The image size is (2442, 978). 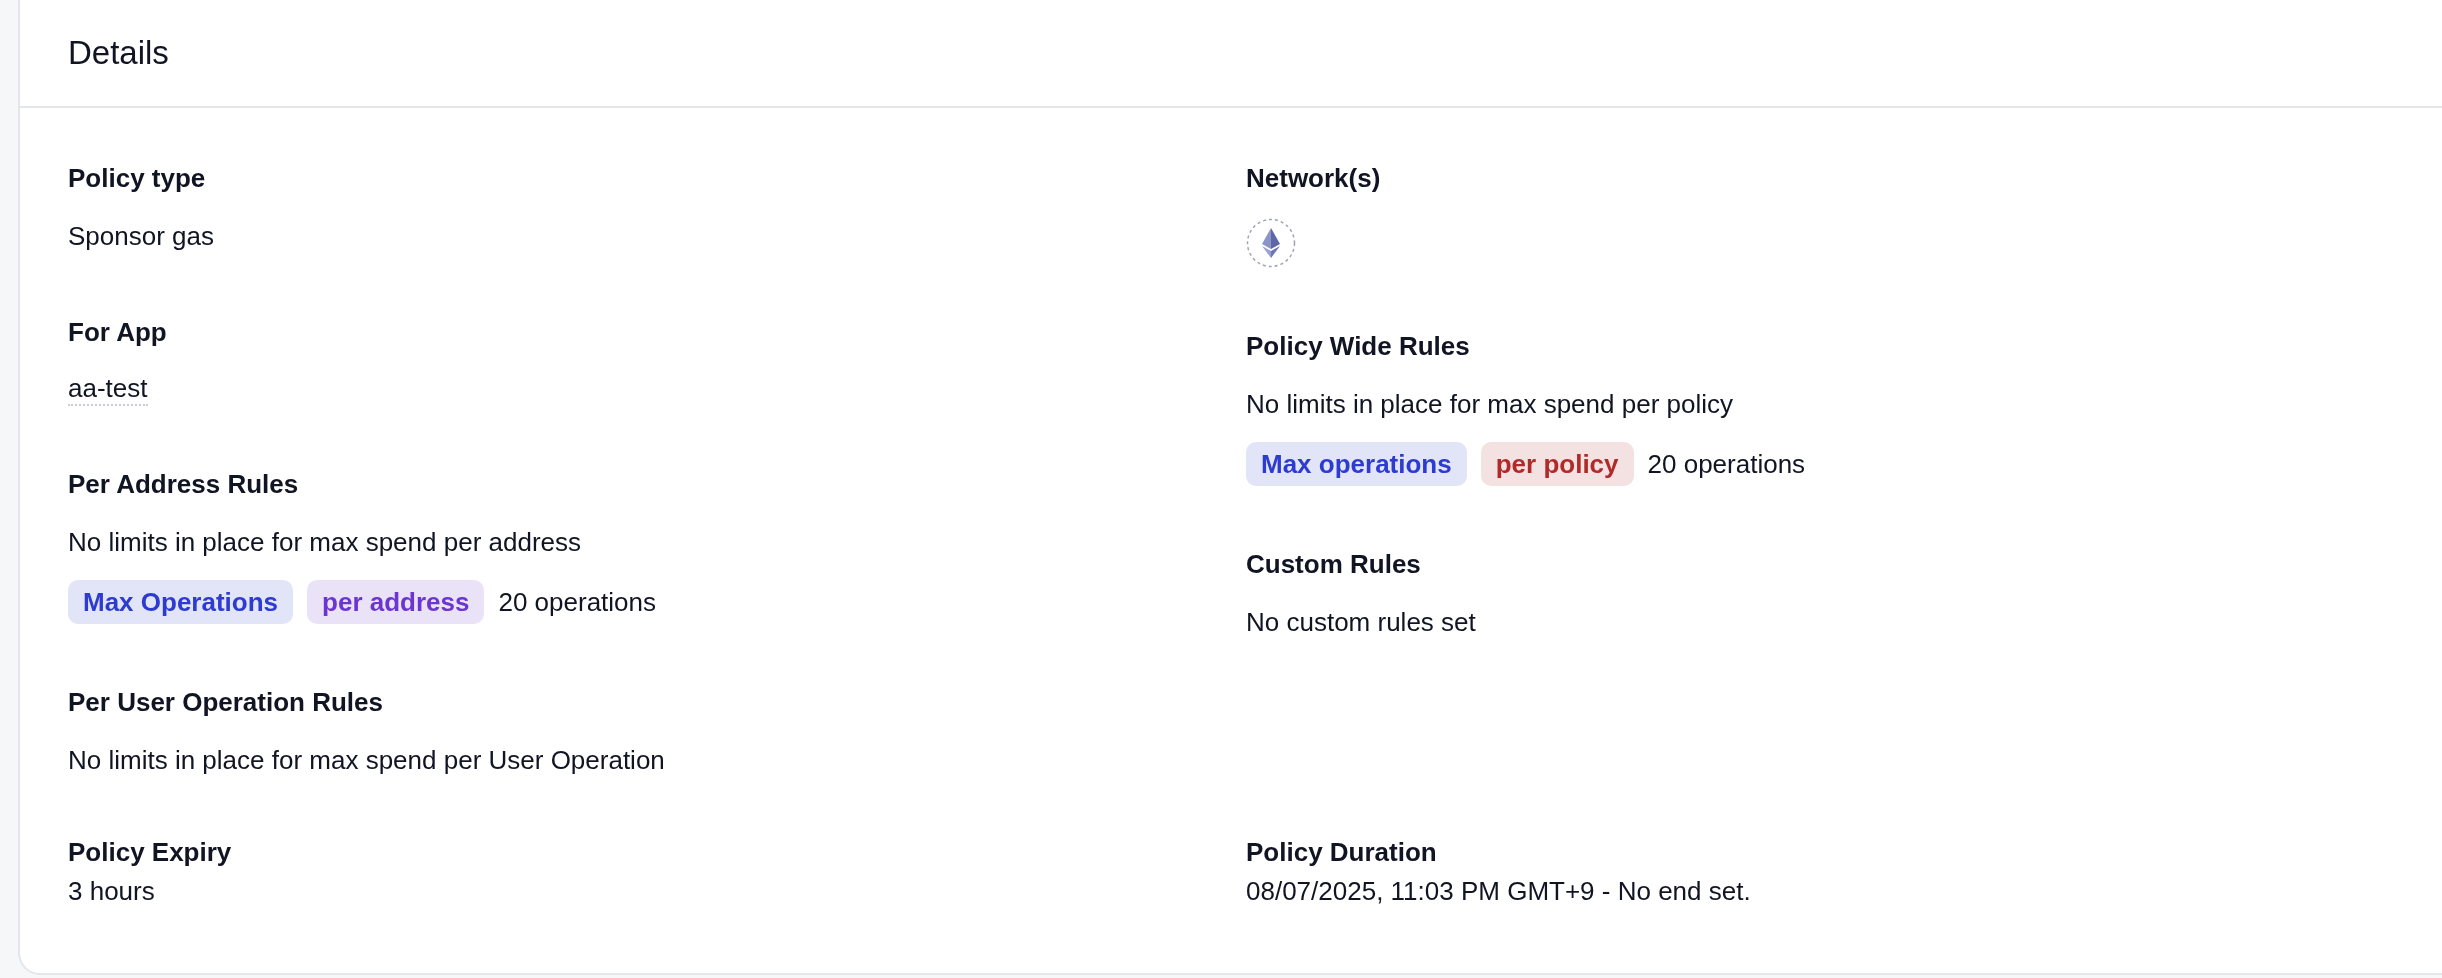 I want to click on rule-tag: Max operations, so click(x=1356, y=464).